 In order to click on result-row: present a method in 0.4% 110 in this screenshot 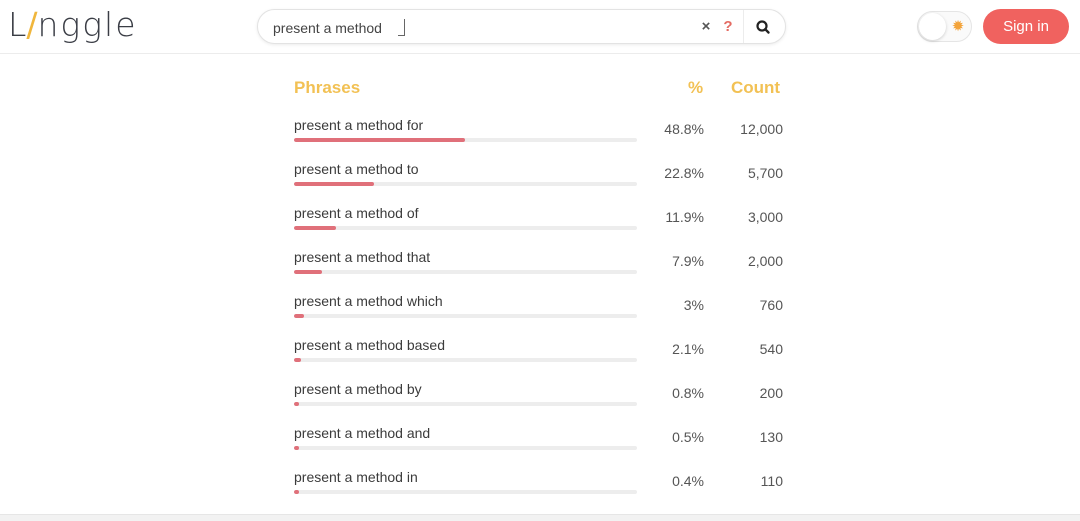, I will do `click(544, 491)`.